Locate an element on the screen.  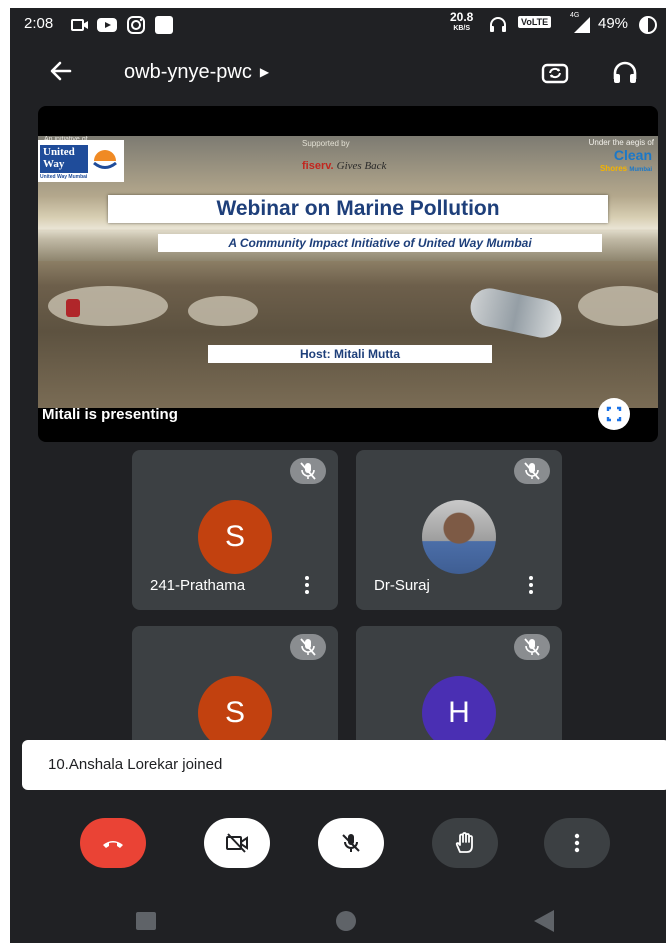
participant-tile: S 241-Prathama is located at coordinates (235, 530).